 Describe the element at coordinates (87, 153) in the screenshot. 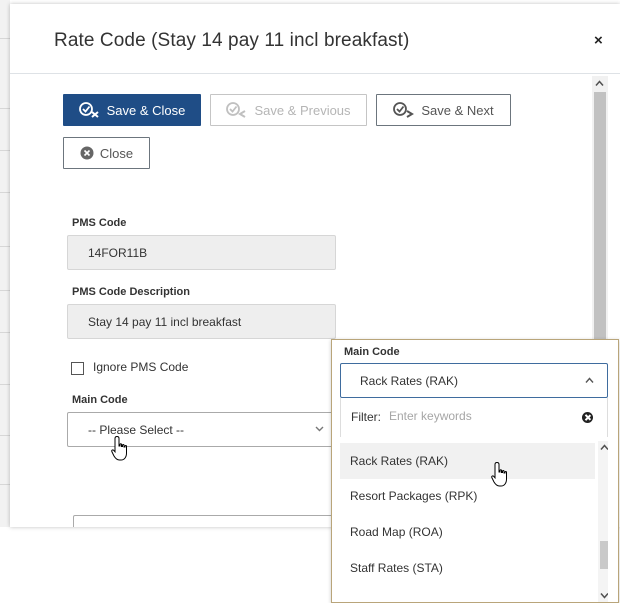

I see `circle-x-icon` at that location.